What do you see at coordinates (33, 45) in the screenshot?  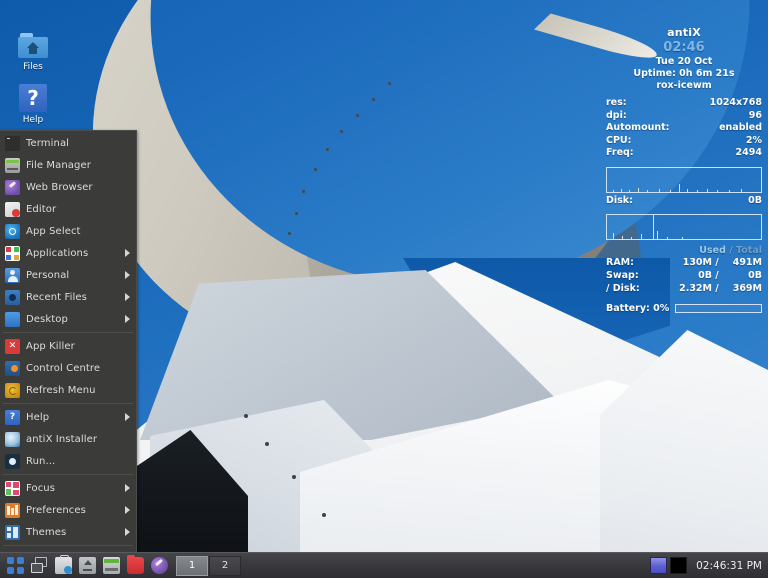 I see `folder-home-icon` at bounding box center [33, 45].